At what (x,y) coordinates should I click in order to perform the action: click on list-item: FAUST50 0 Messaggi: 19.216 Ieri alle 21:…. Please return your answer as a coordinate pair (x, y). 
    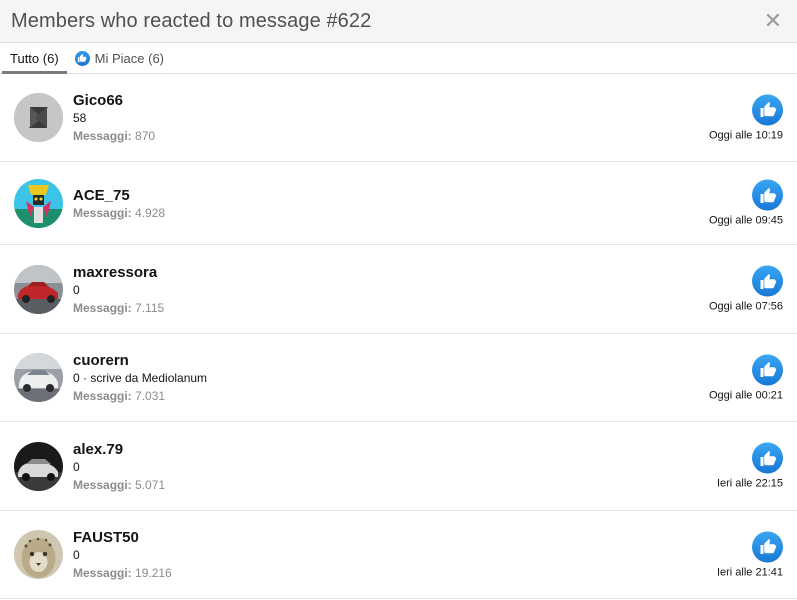
    Looking at the image, I should click on (398, 555).